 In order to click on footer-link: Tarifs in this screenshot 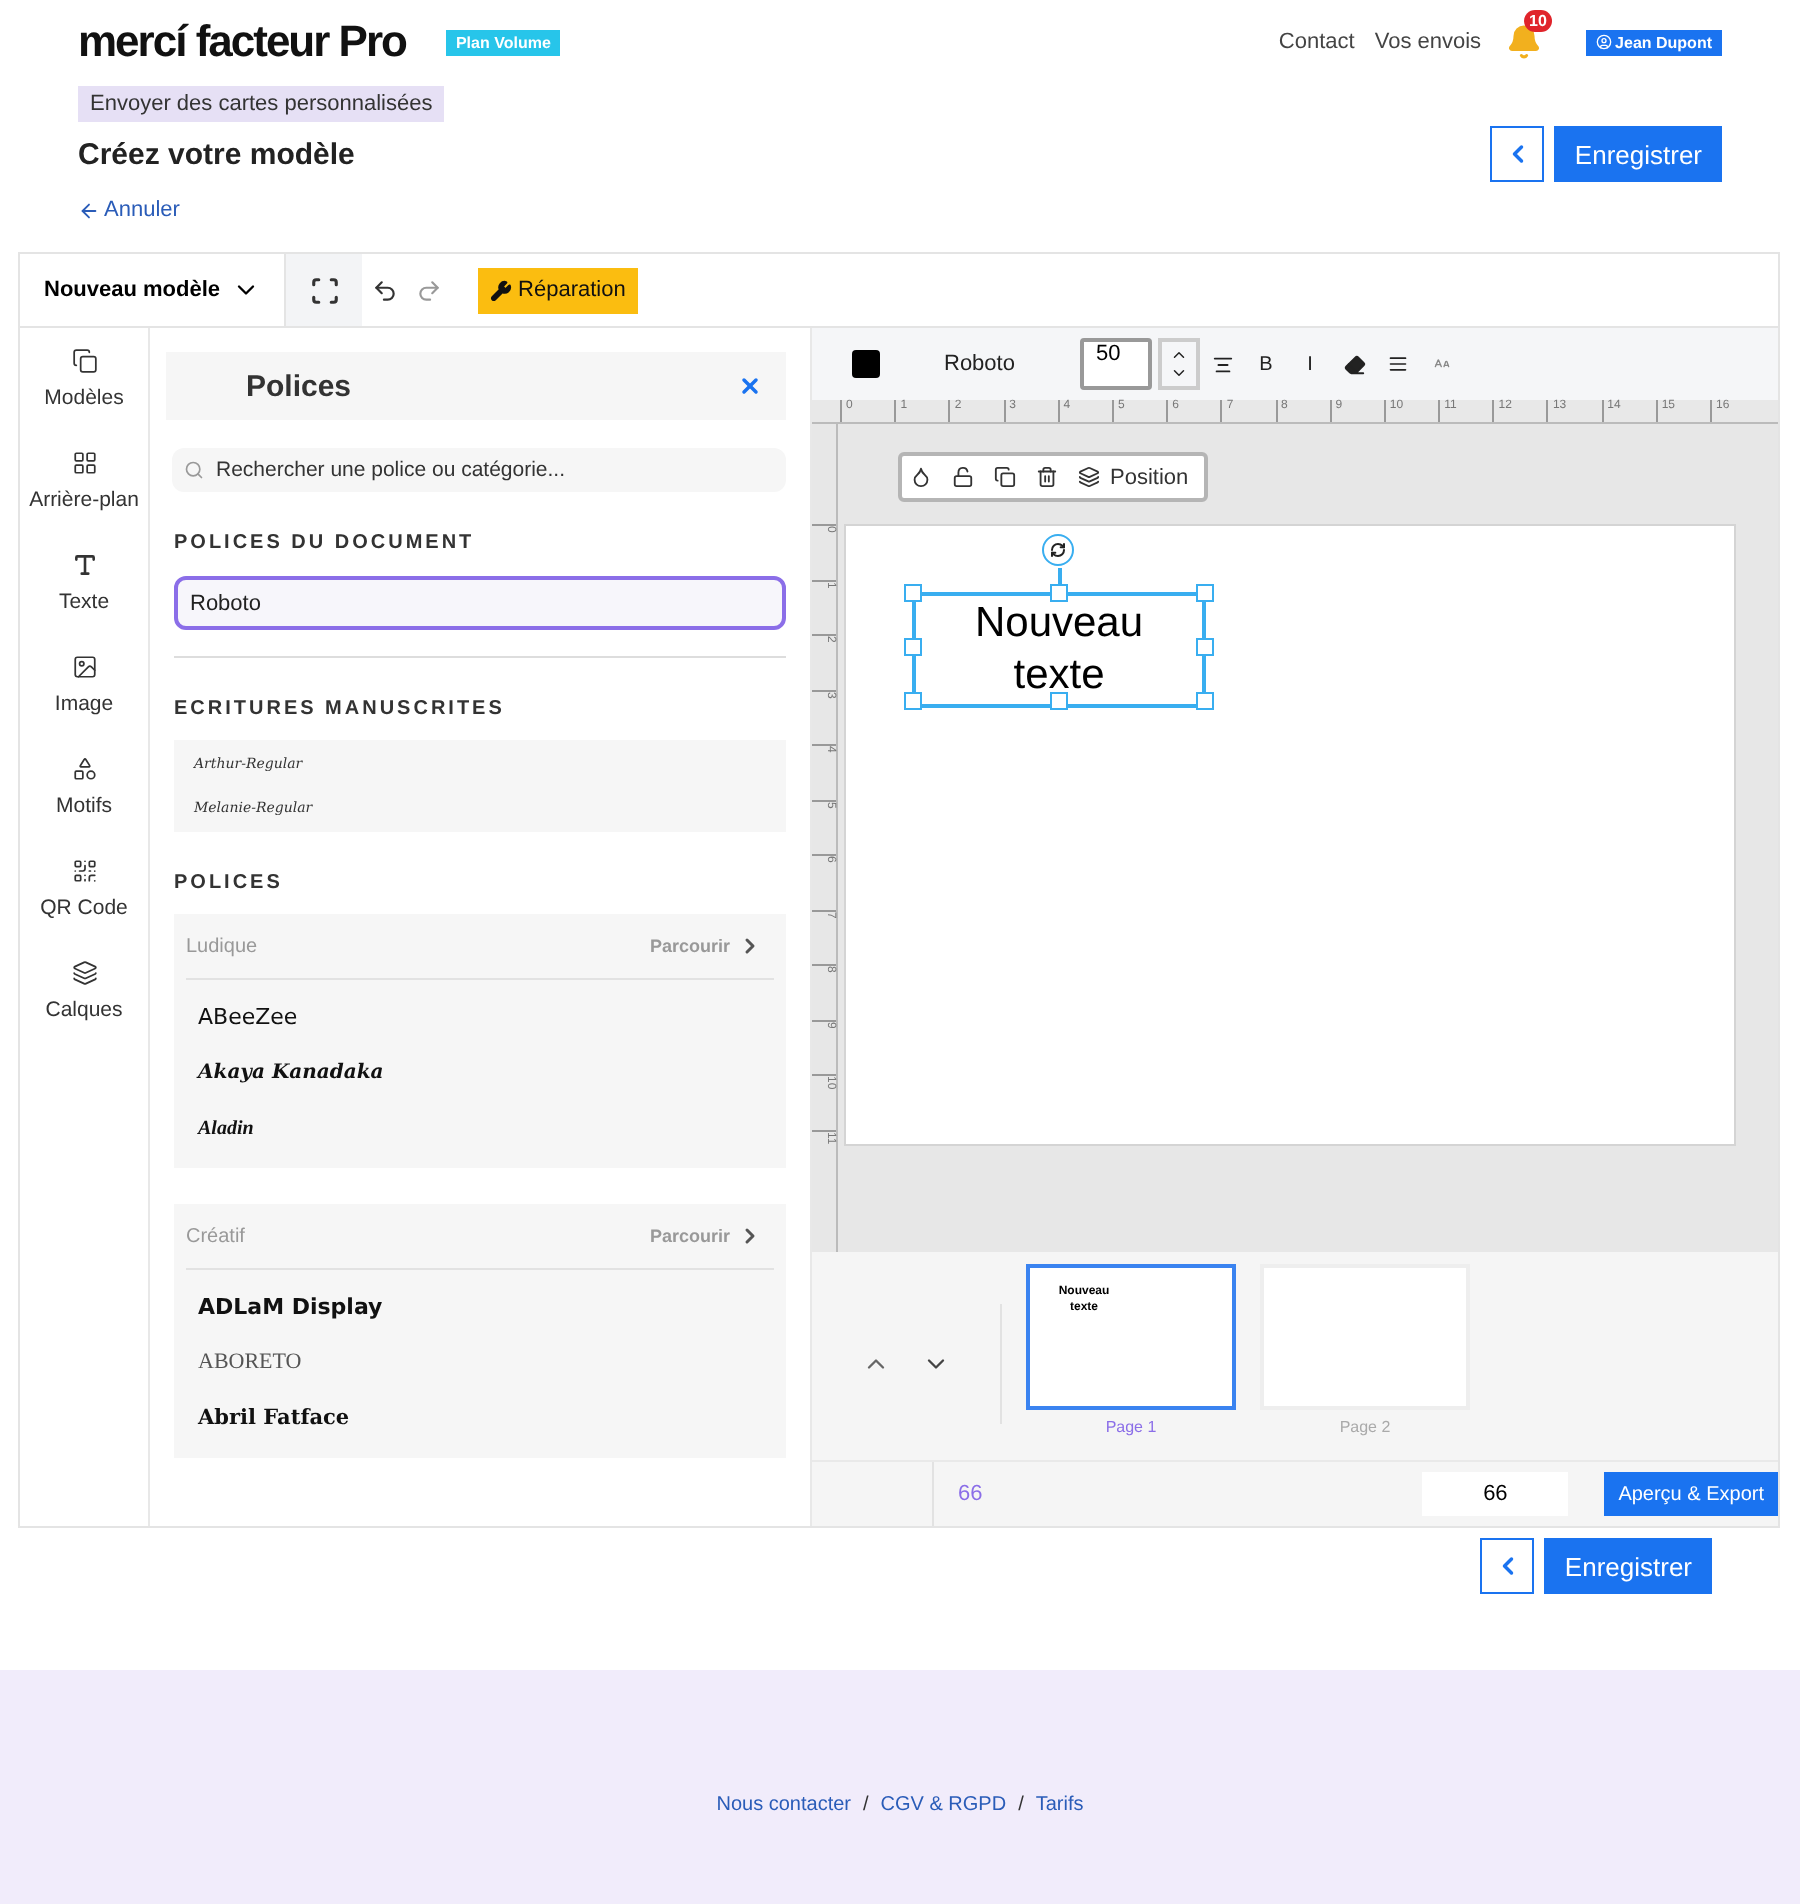, I will do `click(1059, 1805)`.